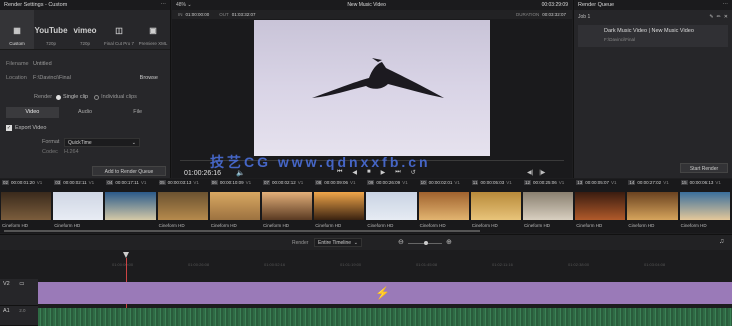 This screenshot has width=732, height=326. Describe the element at coordinates (123, 264) in the screenshot. I see `ruler-tick-label: 01:00:00:00` at that location.